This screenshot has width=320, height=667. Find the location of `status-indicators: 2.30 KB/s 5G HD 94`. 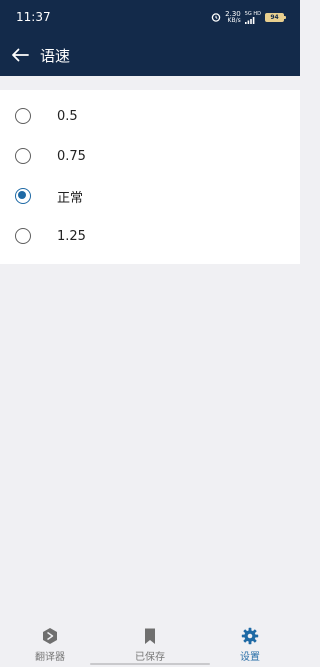

status-indicators: 2.30 KB/s 5G HD 94 is located at coordinates (248, 17).